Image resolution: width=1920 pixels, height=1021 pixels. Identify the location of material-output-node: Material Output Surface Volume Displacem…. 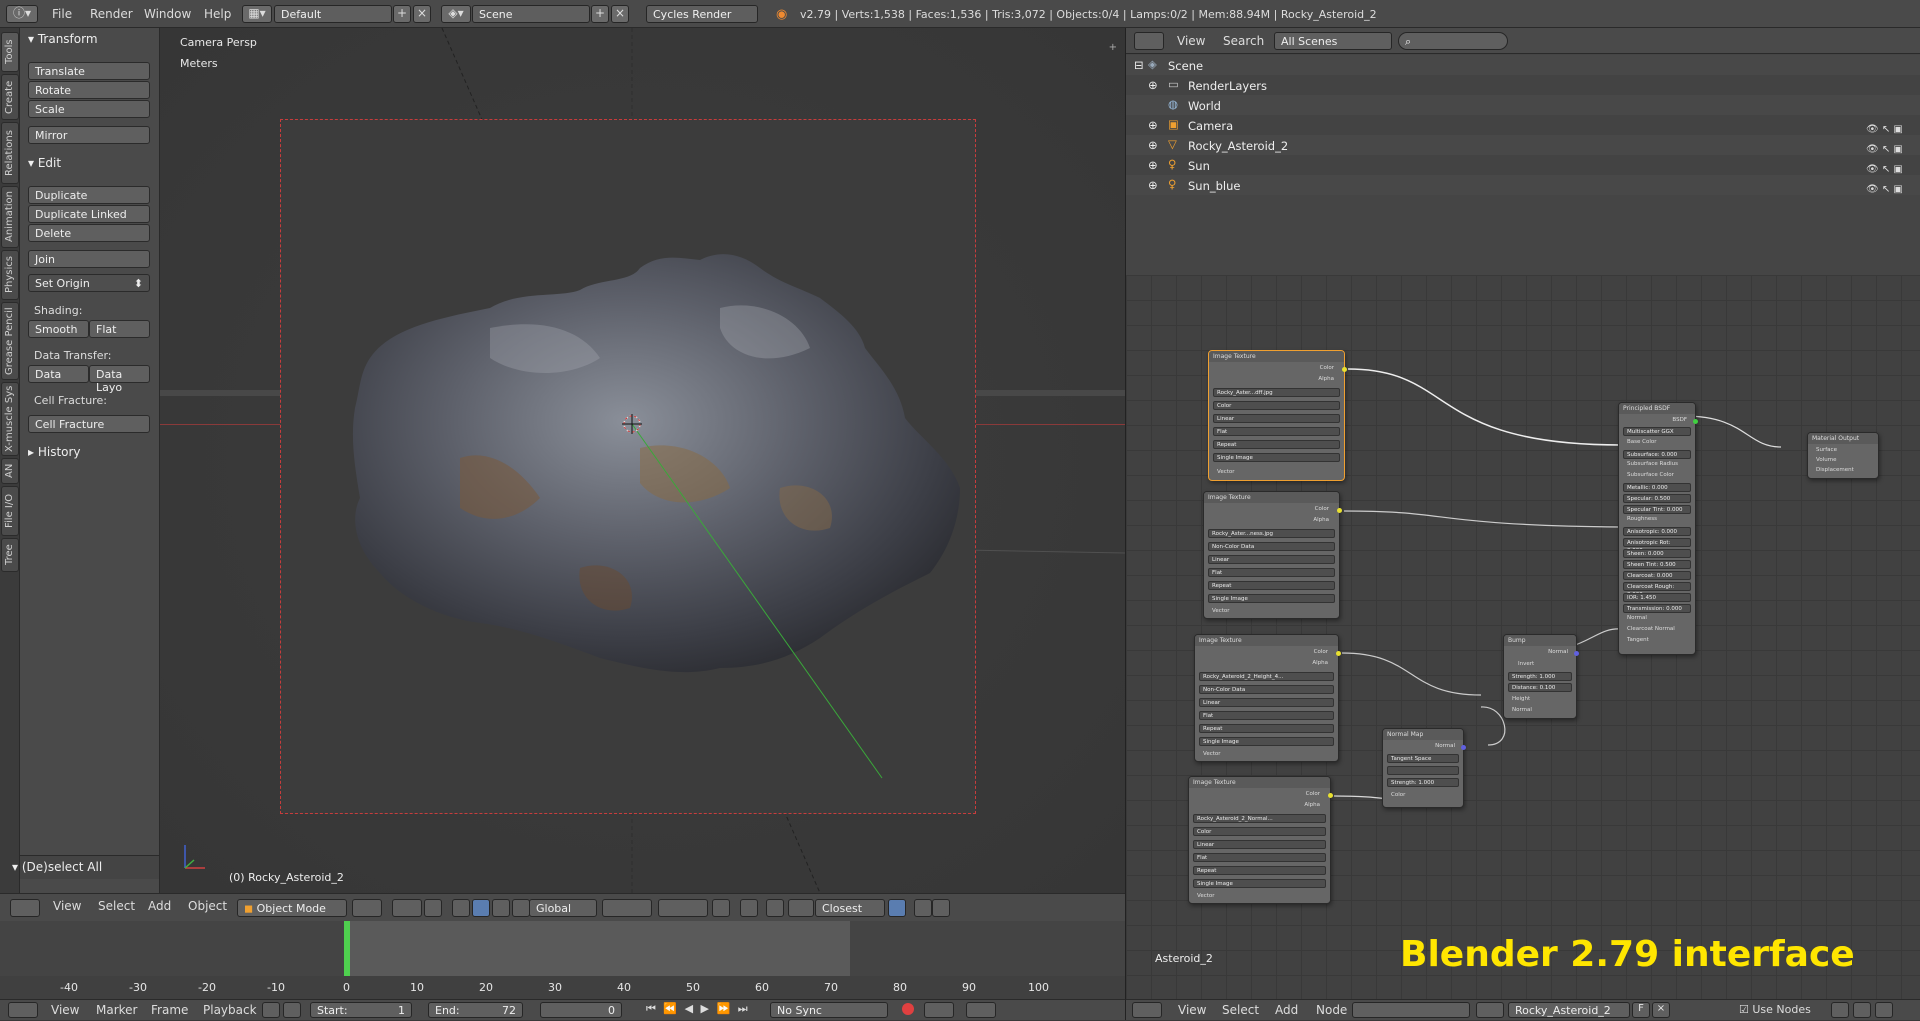
(1843, 455).